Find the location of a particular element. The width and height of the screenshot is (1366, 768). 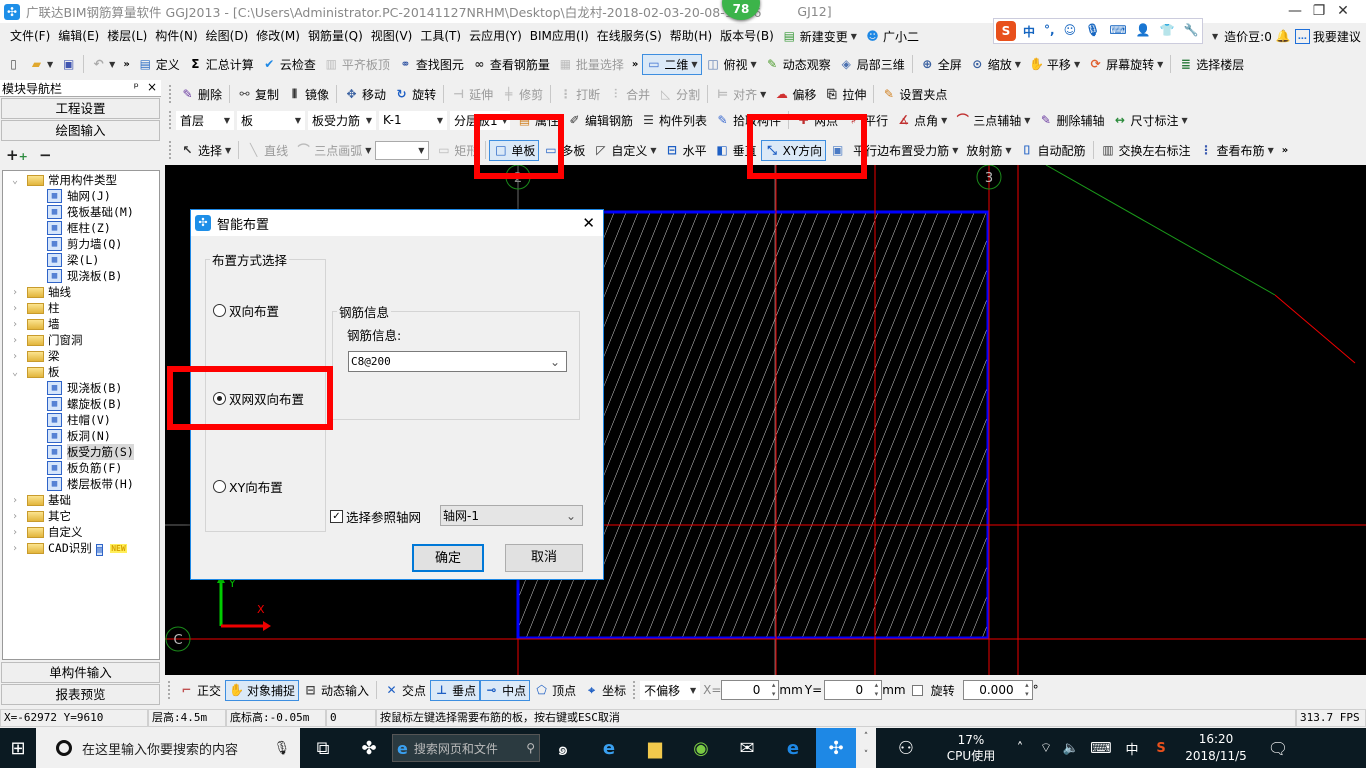

menu-item: 编辑(E) is located at coordinates (78, 36).